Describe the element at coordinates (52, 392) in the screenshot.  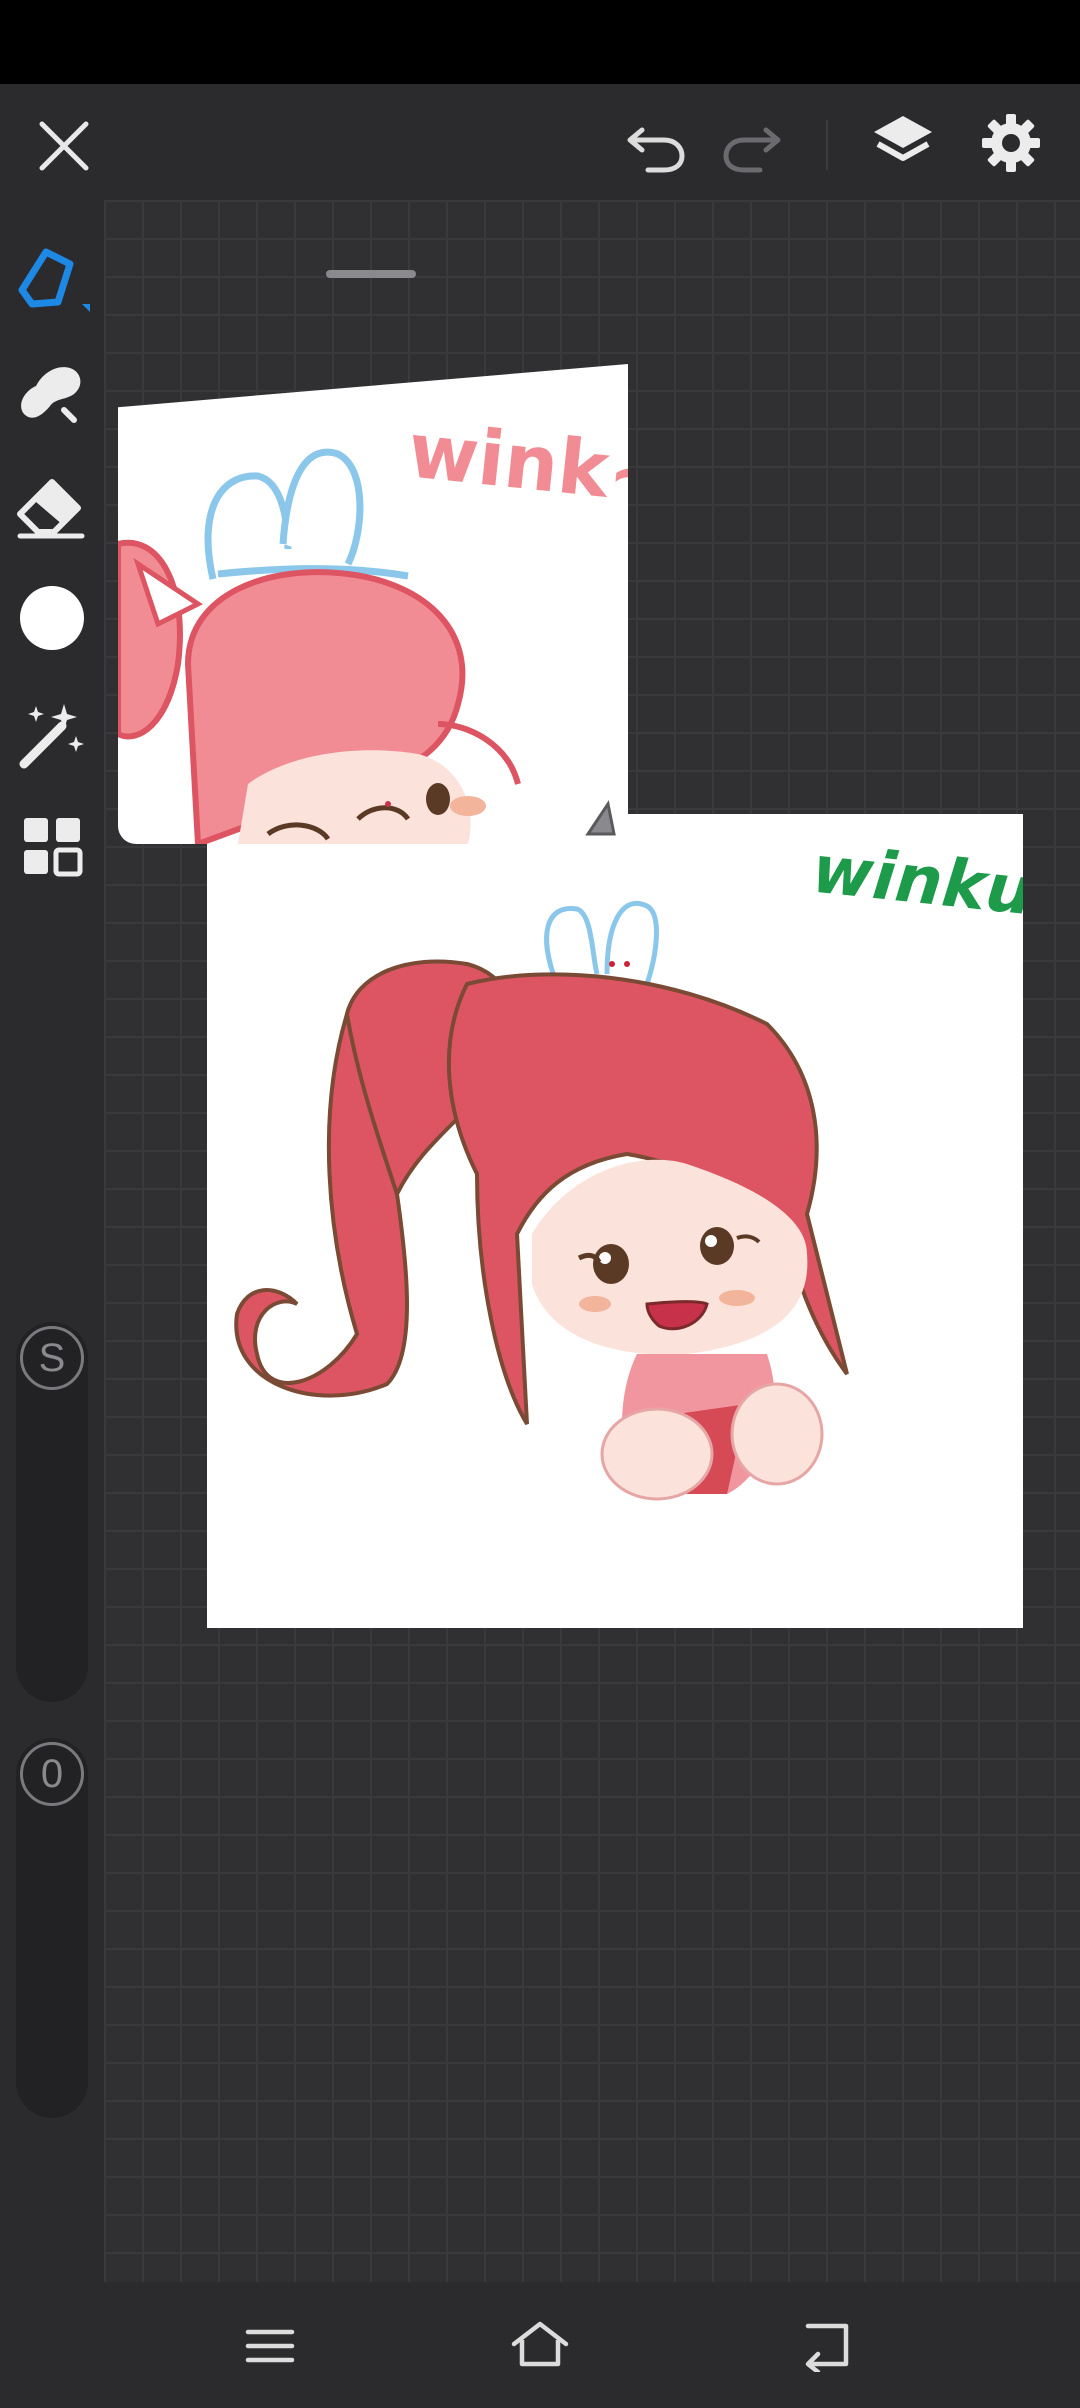
I see `smudge-icon` at that location.